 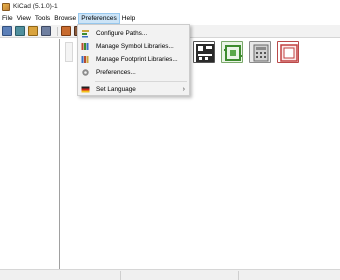 What do you see at coordinates (20, 31) in the screenshot?
I see `new-project-from-template-icon` at bounding box center [20, 31].